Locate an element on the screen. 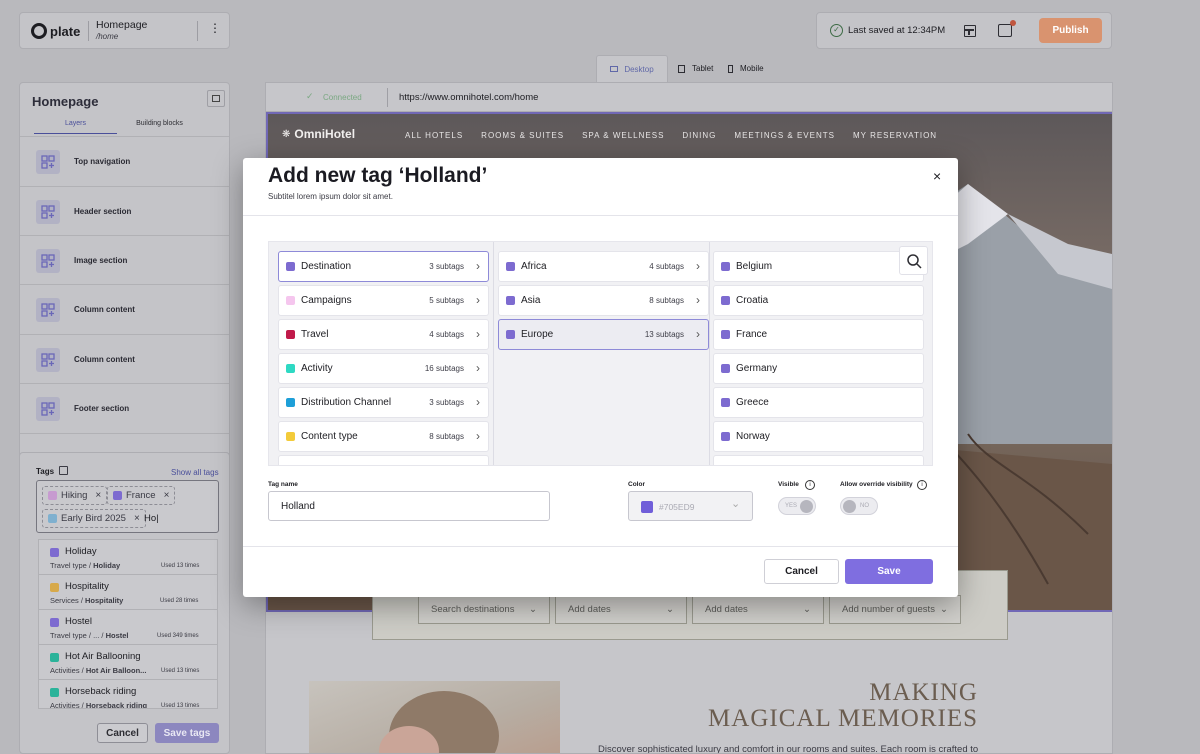 The width and height of the screenshot is (1200, 754). tablet-icon is located at coordinates (681, 68).